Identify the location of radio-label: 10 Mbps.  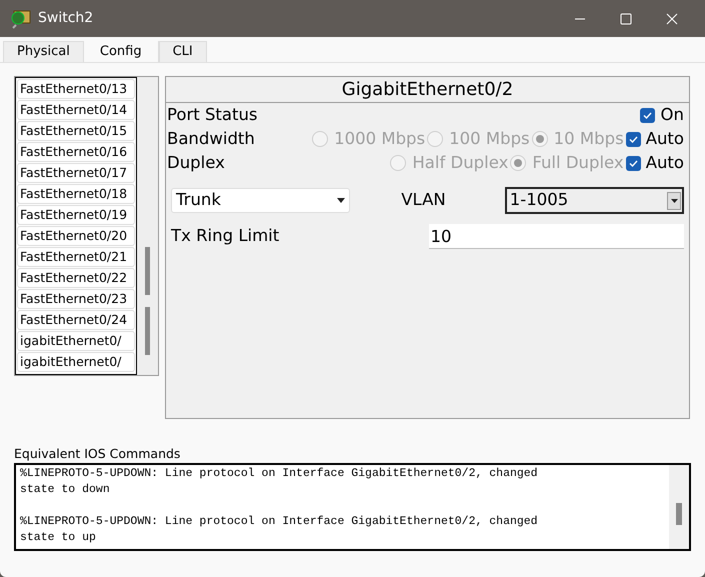
(589, 139).